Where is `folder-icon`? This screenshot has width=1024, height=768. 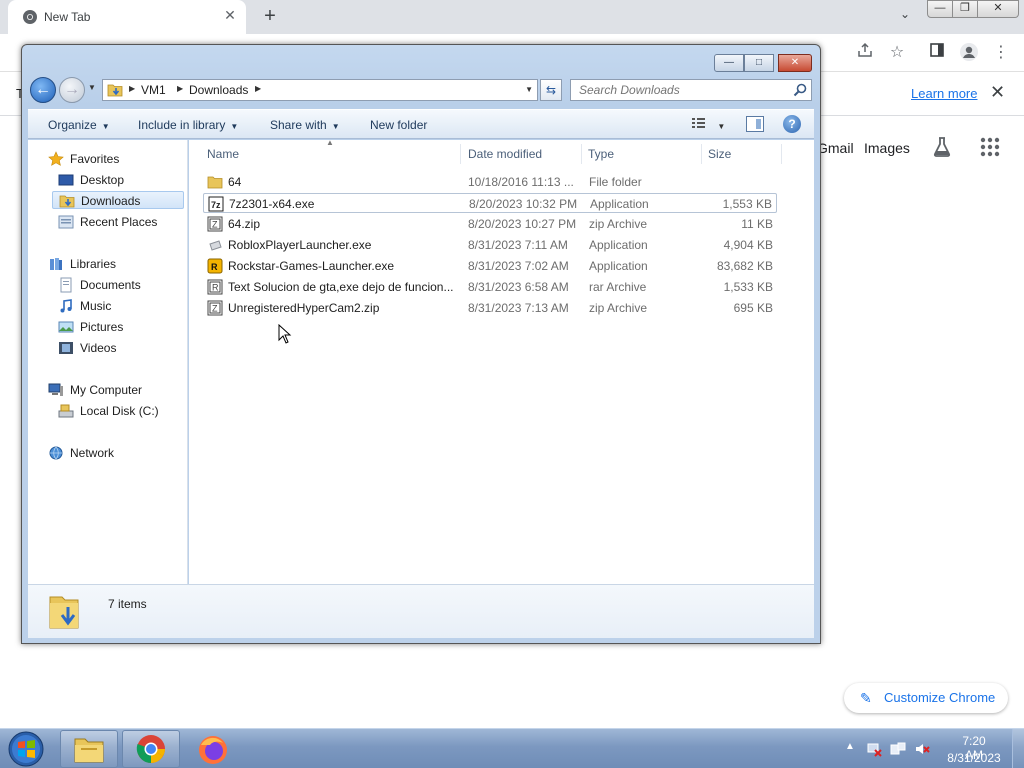 folder-icon is located at coordinates (89, 750).